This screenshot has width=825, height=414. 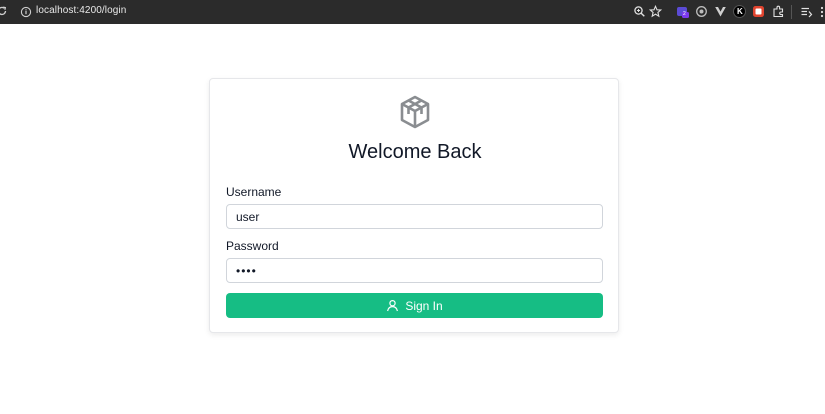 What do you see at coordinates (81, 10) in the screenshot?
I see `address-bar-url: localhost:4200/login` at bounding box center [81, 10].